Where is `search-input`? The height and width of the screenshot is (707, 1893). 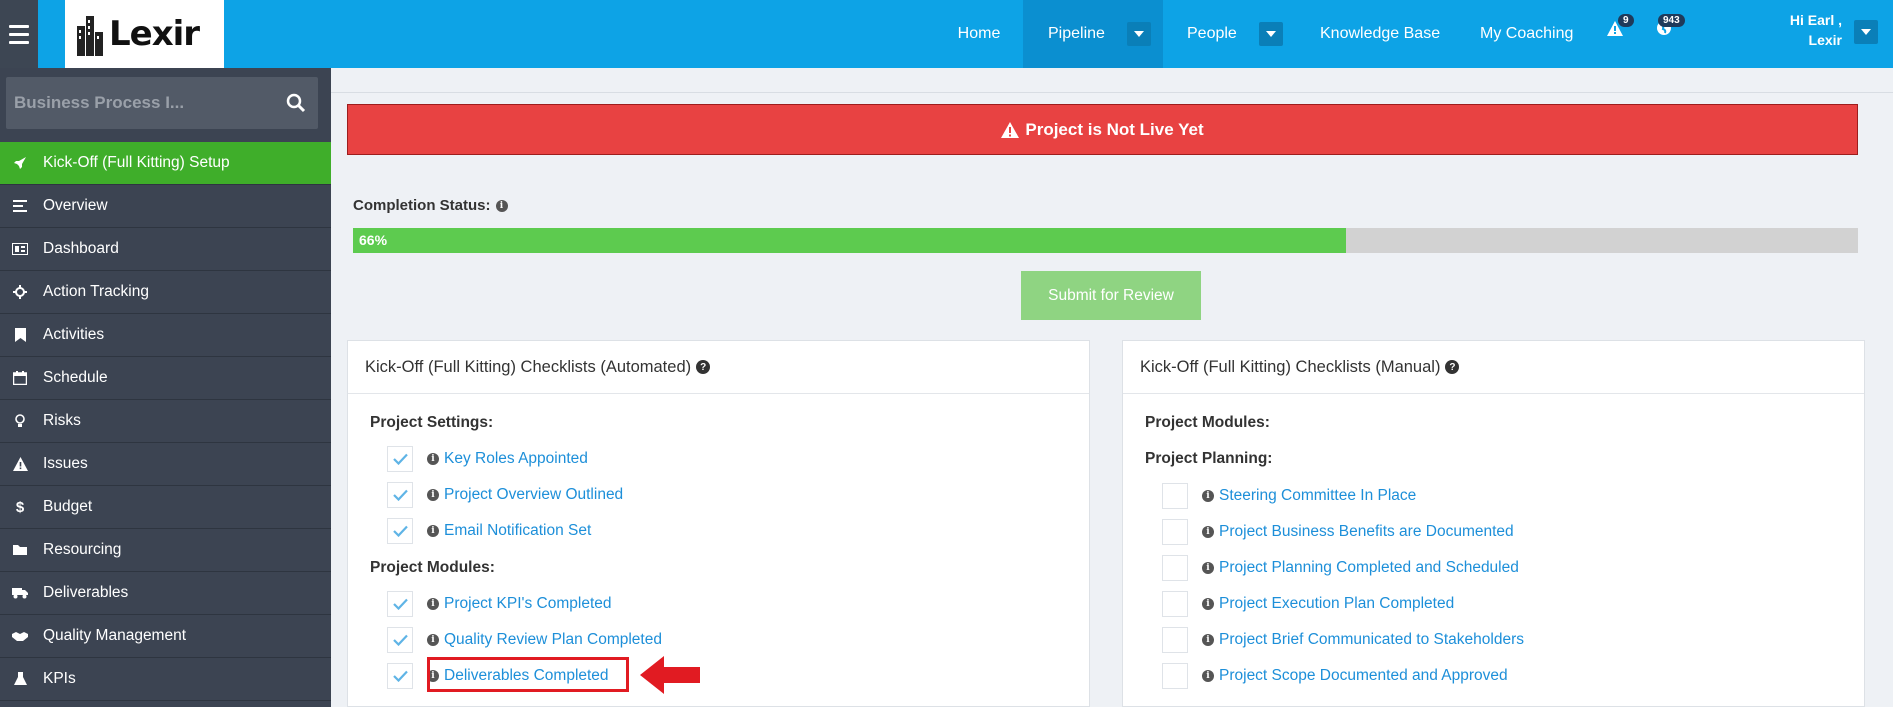
search-input is located at coordinates (141, 103).